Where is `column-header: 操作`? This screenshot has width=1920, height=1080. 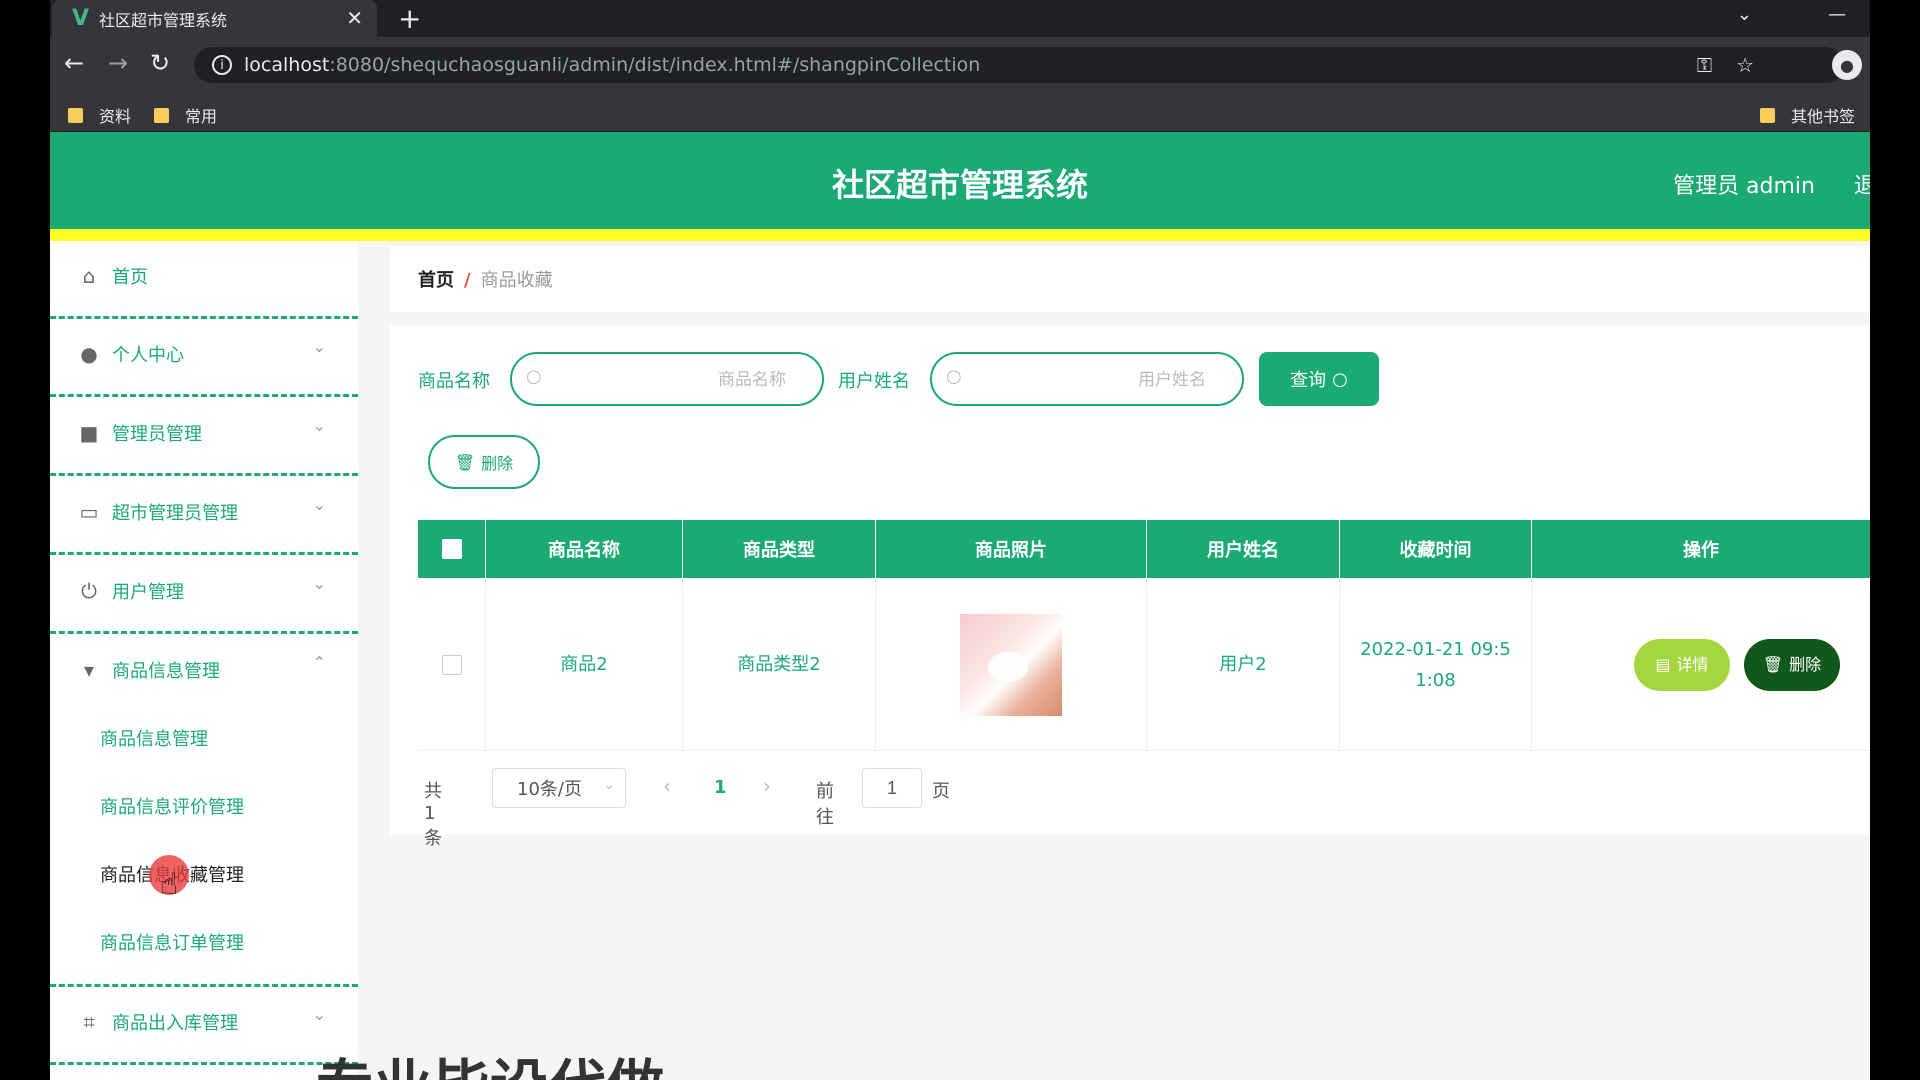
column-header: 操作 is located at coordinates (1701, 550).